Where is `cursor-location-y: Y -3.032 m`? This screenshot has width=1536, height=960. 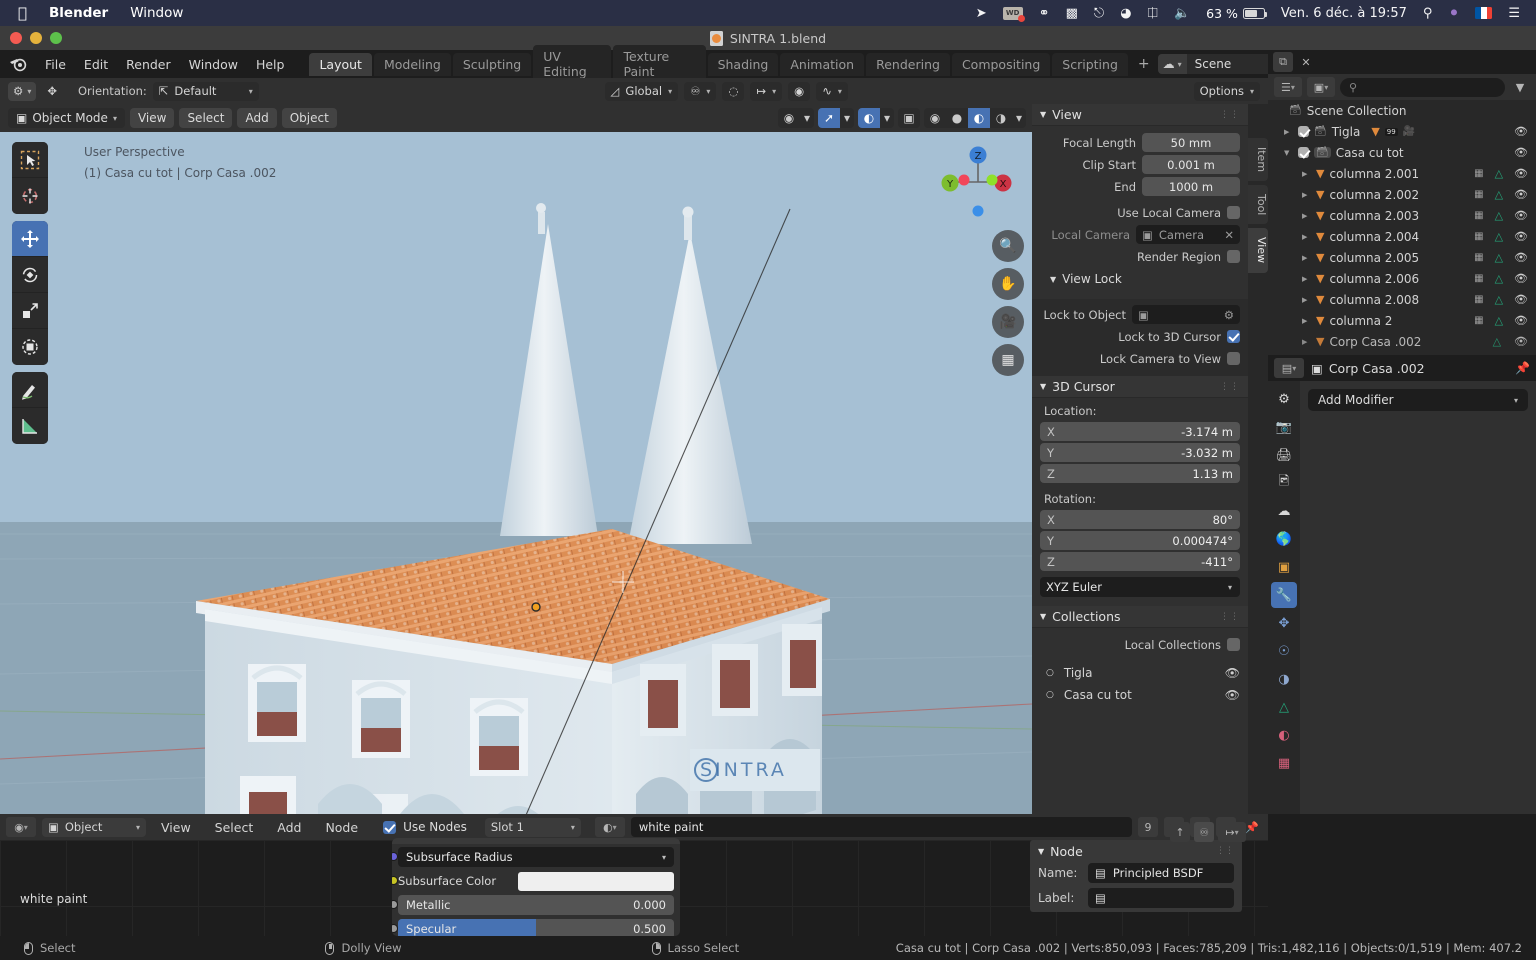 cursor-location-y: Y -3.032 m is located at coordinates (1140, 452).